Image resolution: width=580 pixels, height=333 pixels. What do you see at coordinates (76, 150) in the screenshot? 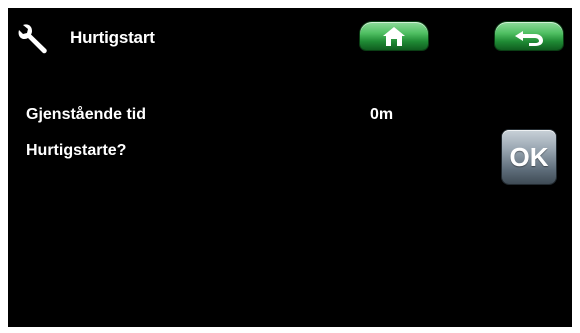
I see `quickstart-prompt: Hurtigstarte?` at bounding box center [76, 150].